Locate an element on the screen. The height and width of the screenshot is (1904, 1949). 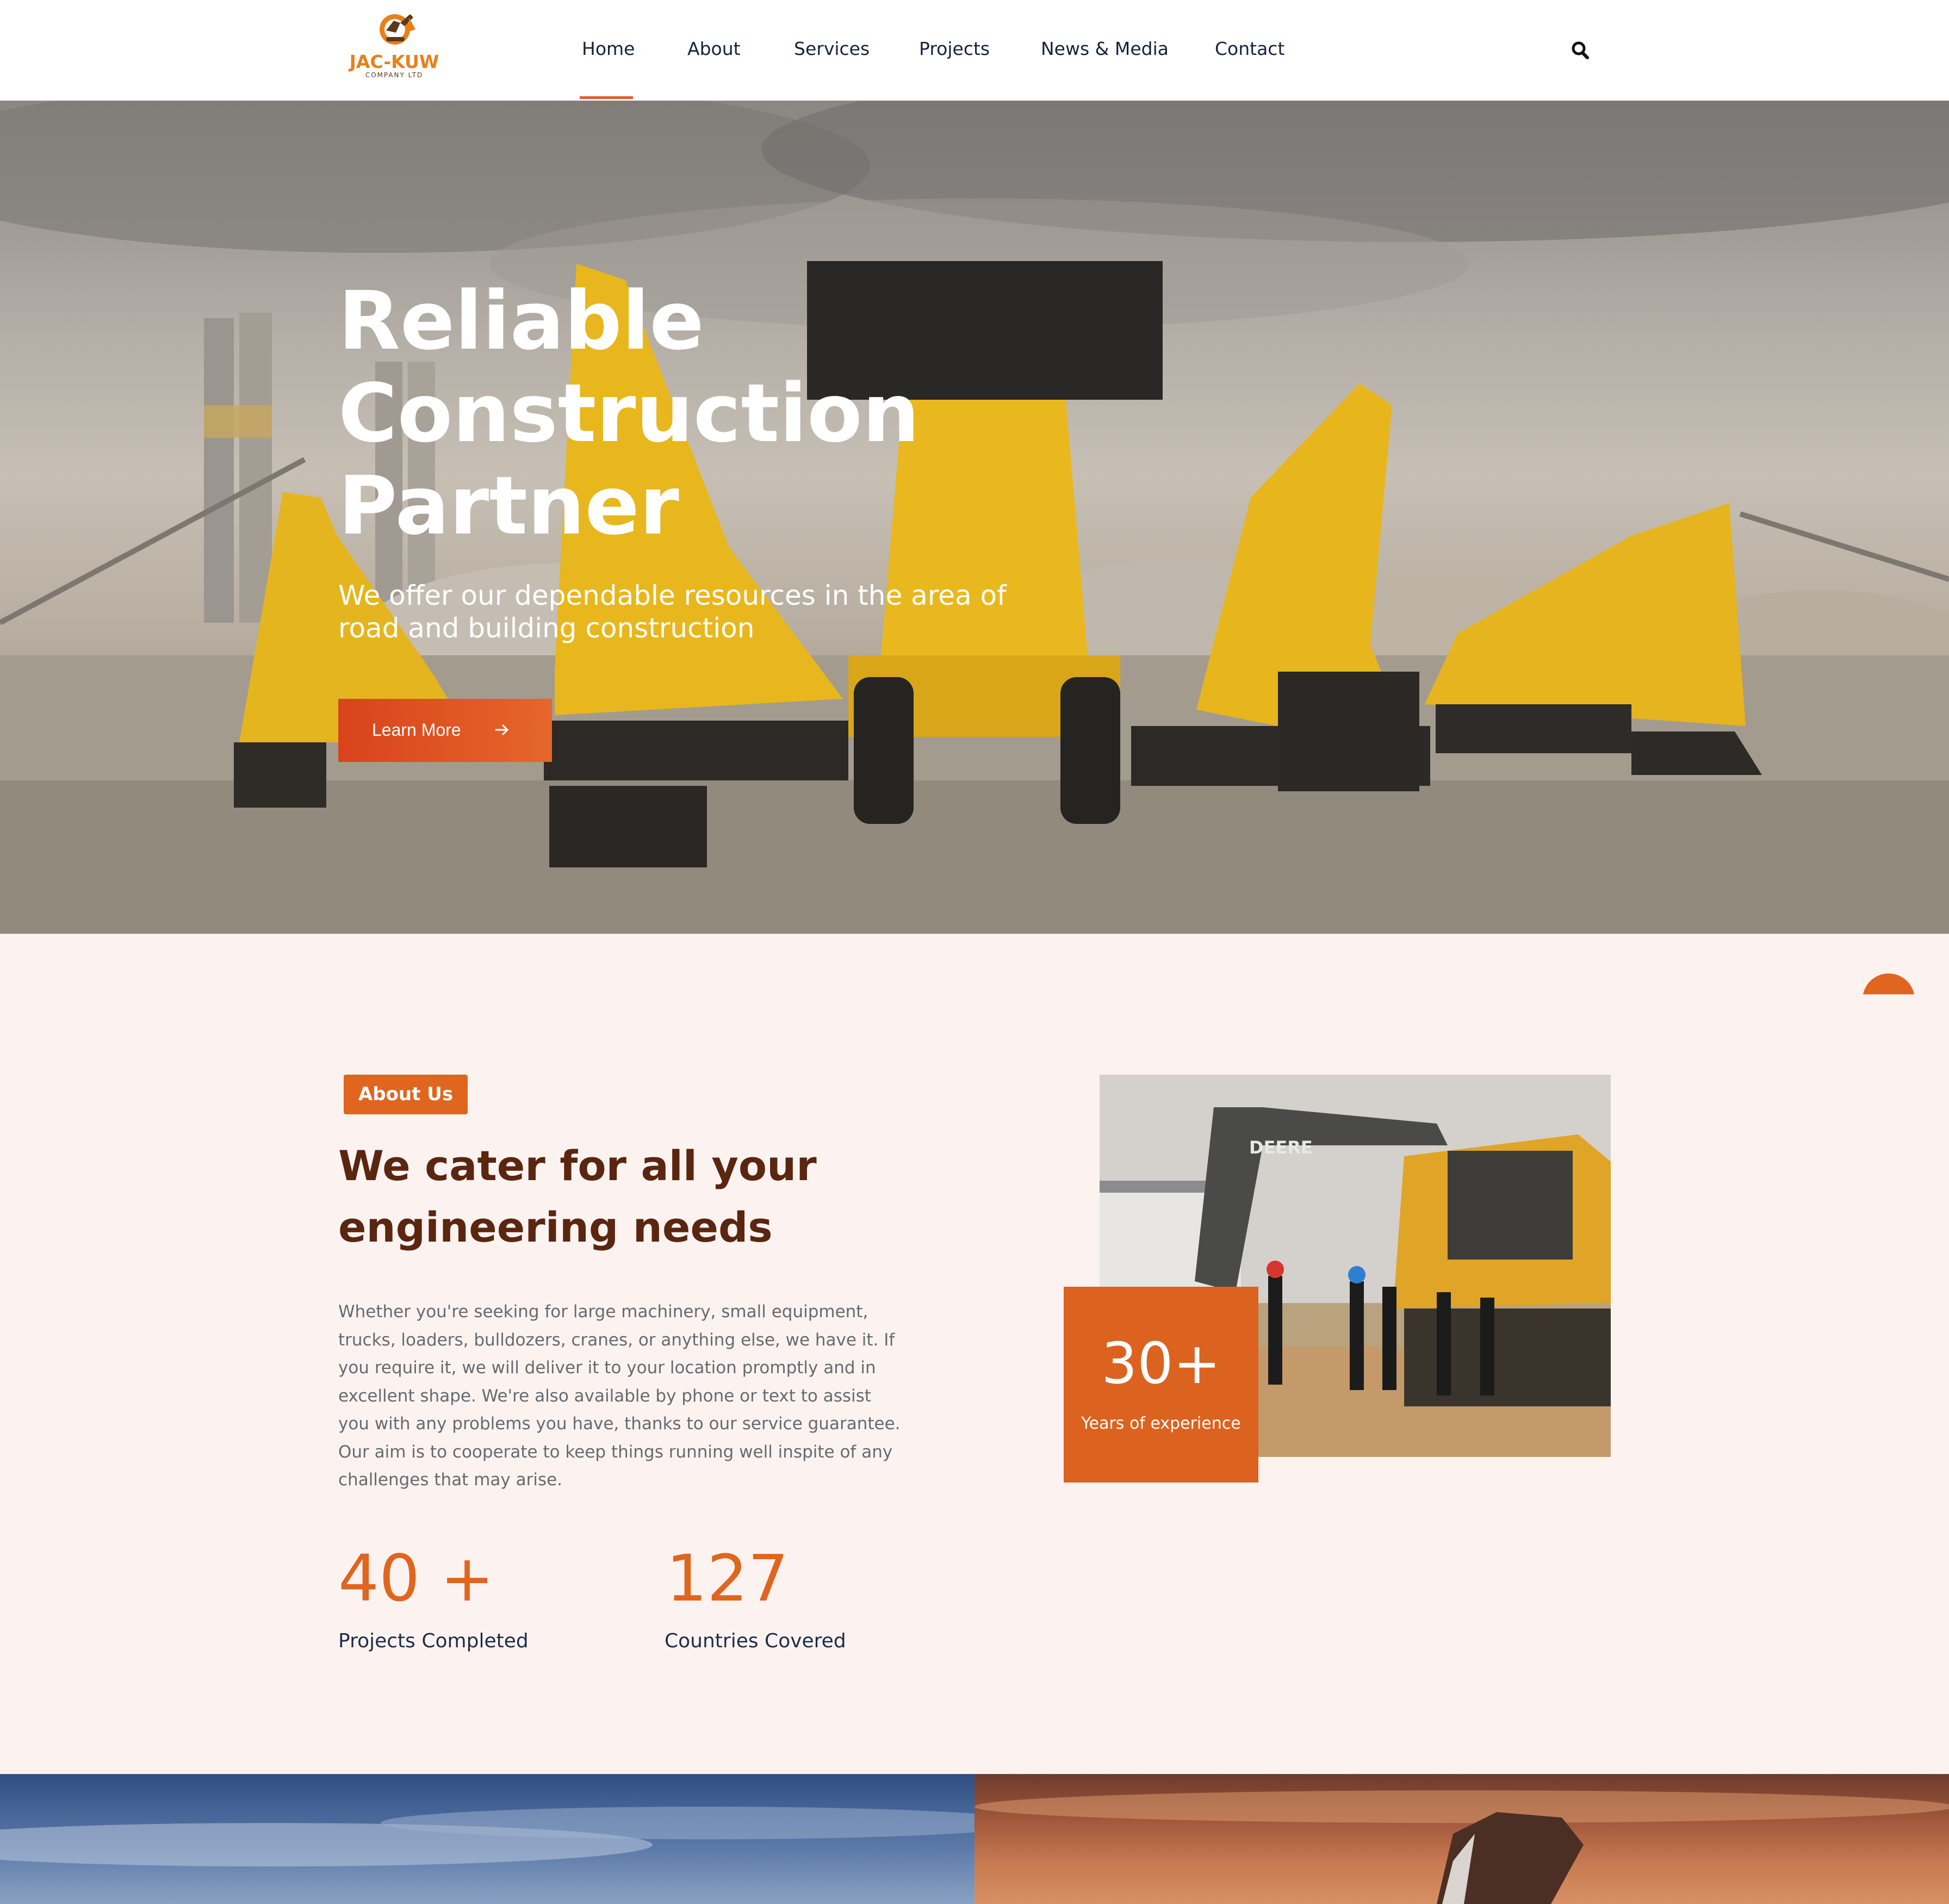
nav-item-home: Home is located at coordinates (608, 48).